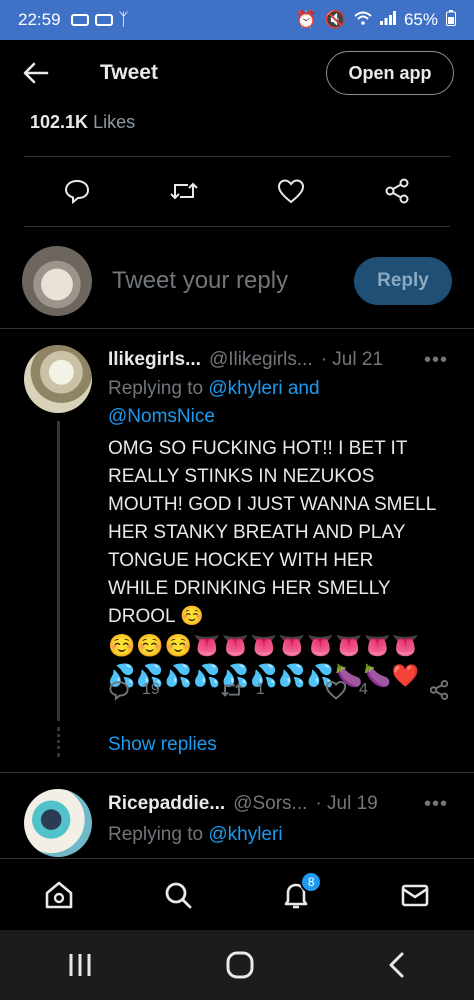  I want to click on back-button, so click(36, 73).